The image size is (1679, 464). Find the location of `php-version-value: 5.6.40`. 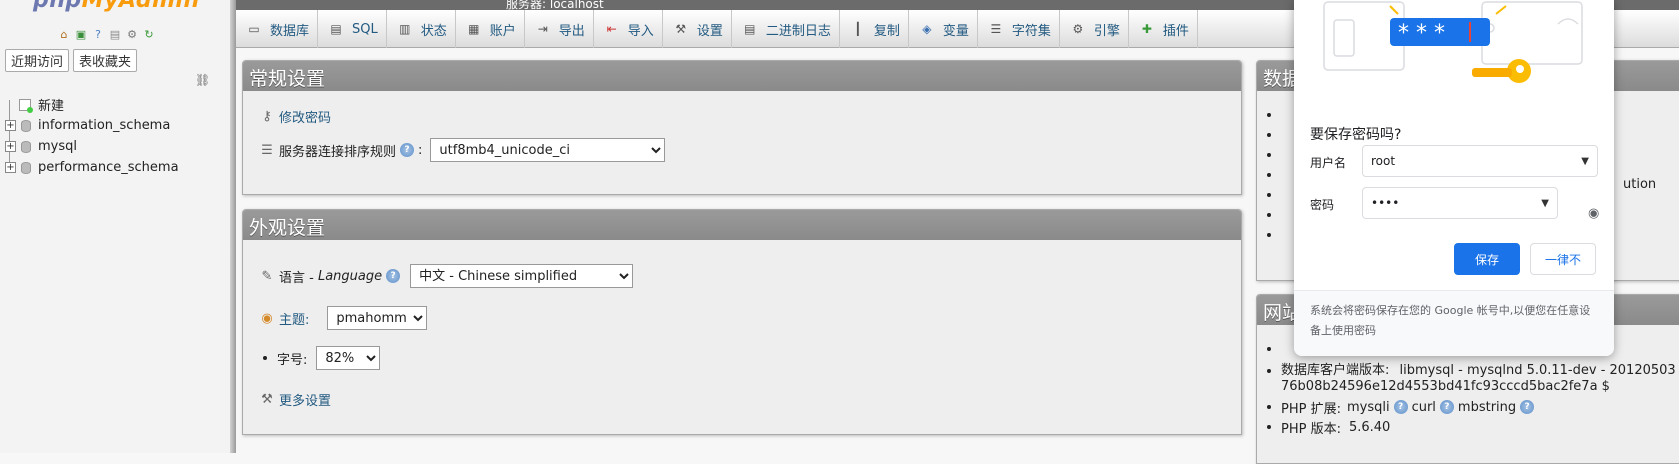

php-version-value: 5.6.40 is located at coordinates (1369, 427).